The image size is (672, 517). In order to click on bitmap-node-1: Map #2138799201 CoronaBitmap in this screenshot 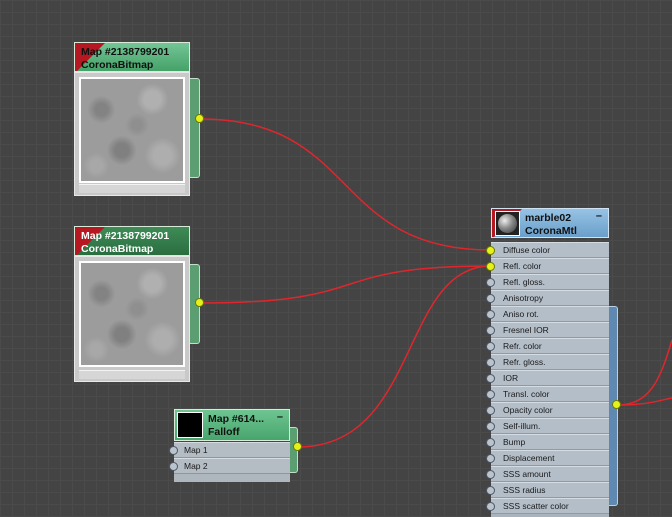, I will do `click(139, 120)`.